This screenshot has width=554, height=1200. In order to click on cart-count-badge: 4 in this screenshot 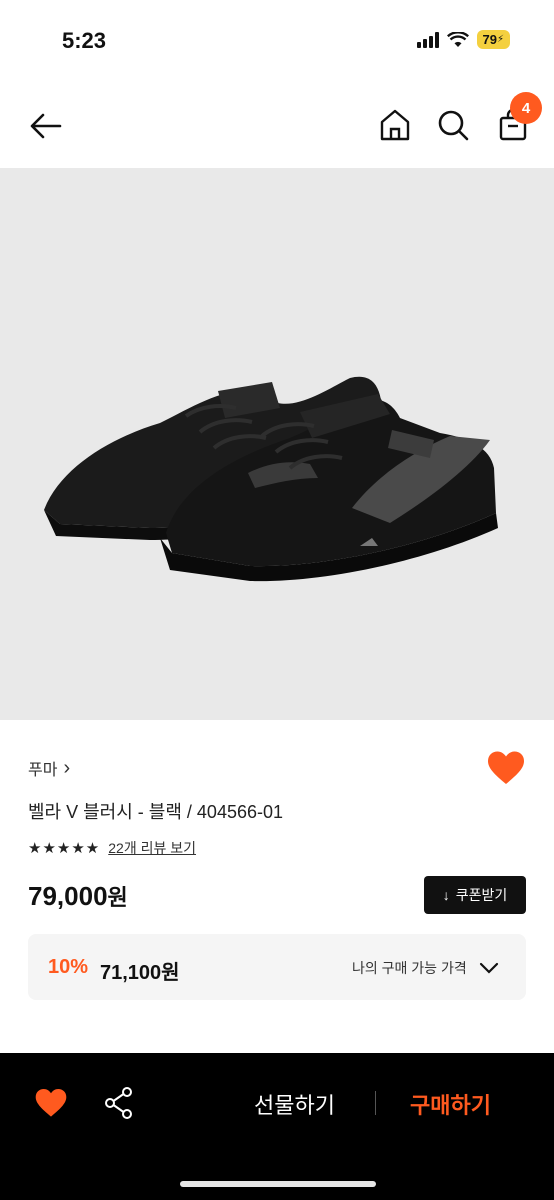, I will do `click(526, 108)`.